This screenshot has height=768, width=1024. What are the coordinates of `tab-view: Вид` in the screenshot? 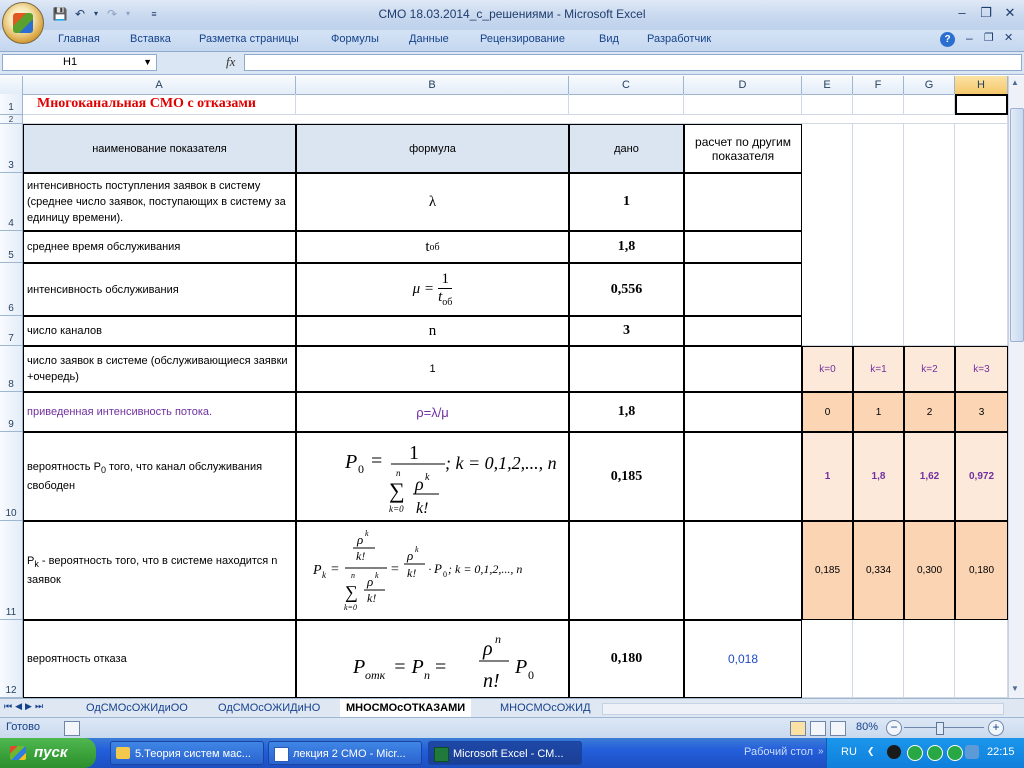 It's located at (609, 39).